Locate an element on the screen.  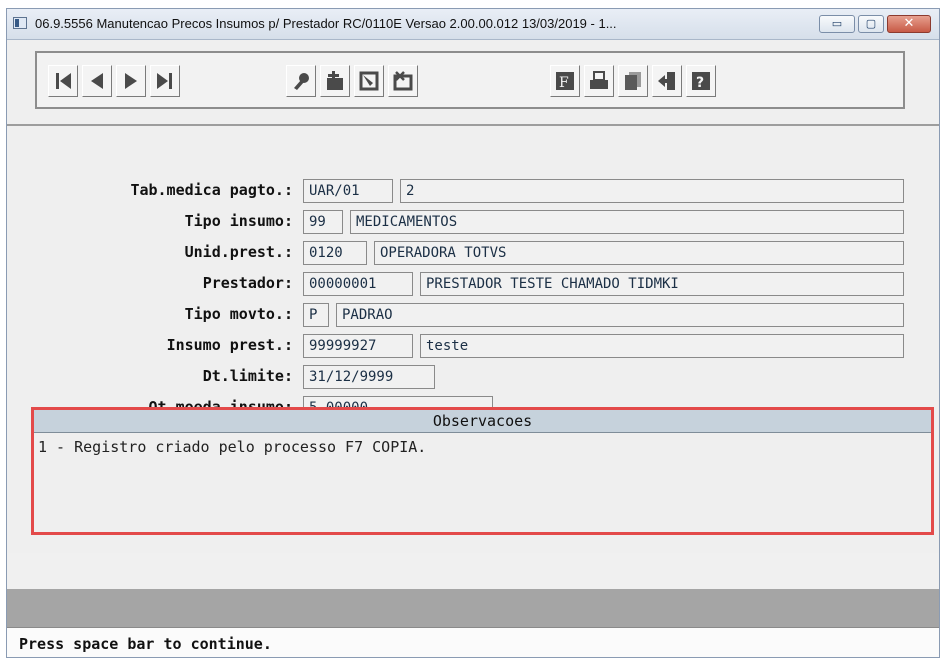
dt-limite-field: 31/12/9999 is located at coordinates (369, 377).